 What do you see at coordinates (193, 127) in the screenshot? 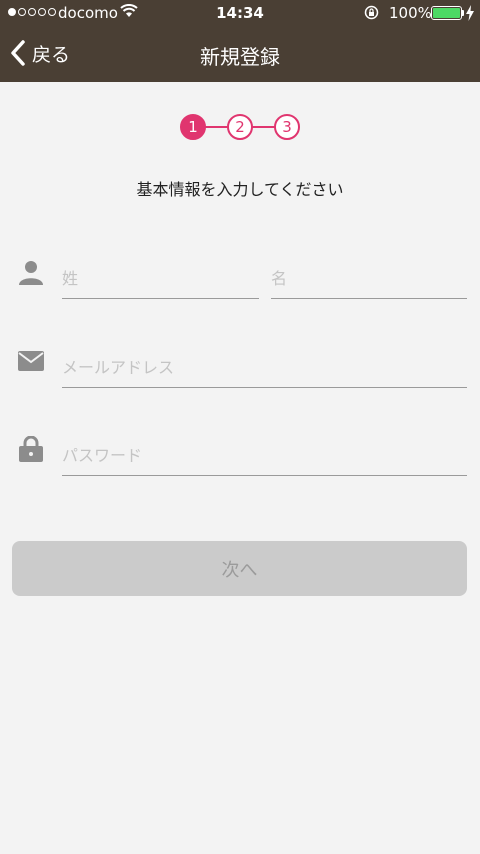
I see `step-1: 1` at bounding box center [193, 127].